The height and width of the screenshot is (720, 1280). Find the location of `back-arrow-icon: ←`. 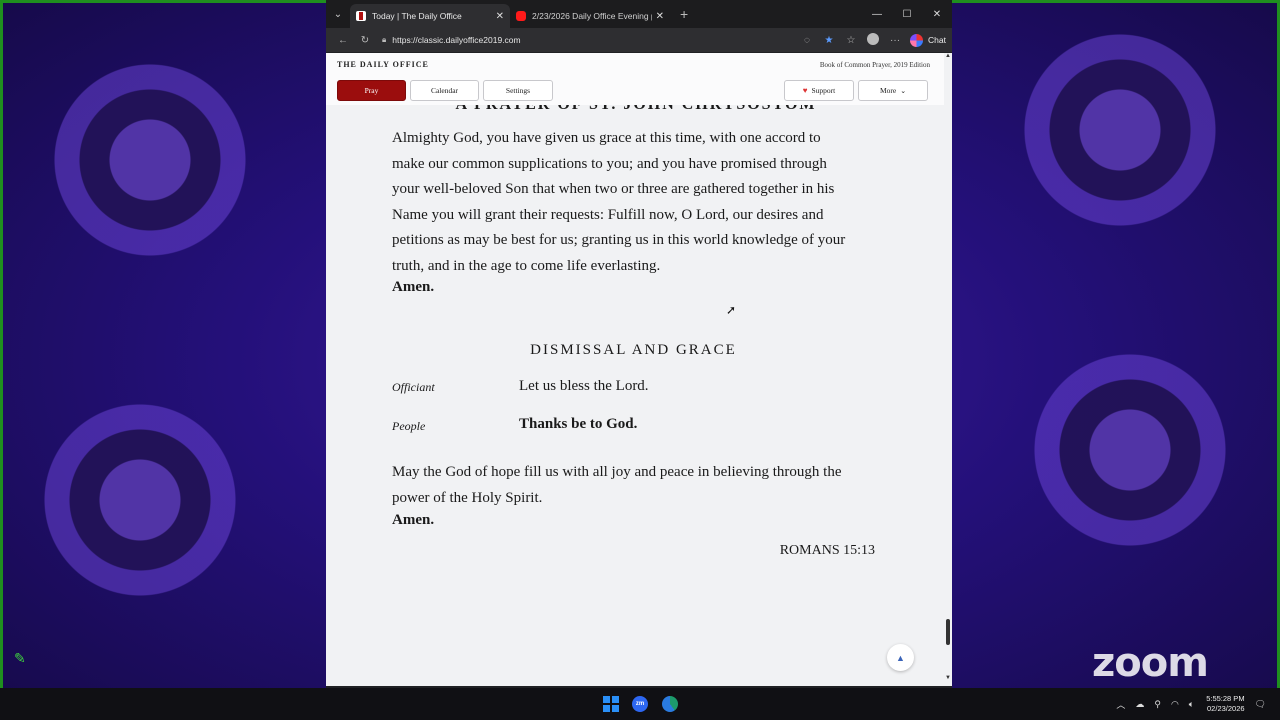

back-arrow-icon: ← is located at coordinates (343, 40).